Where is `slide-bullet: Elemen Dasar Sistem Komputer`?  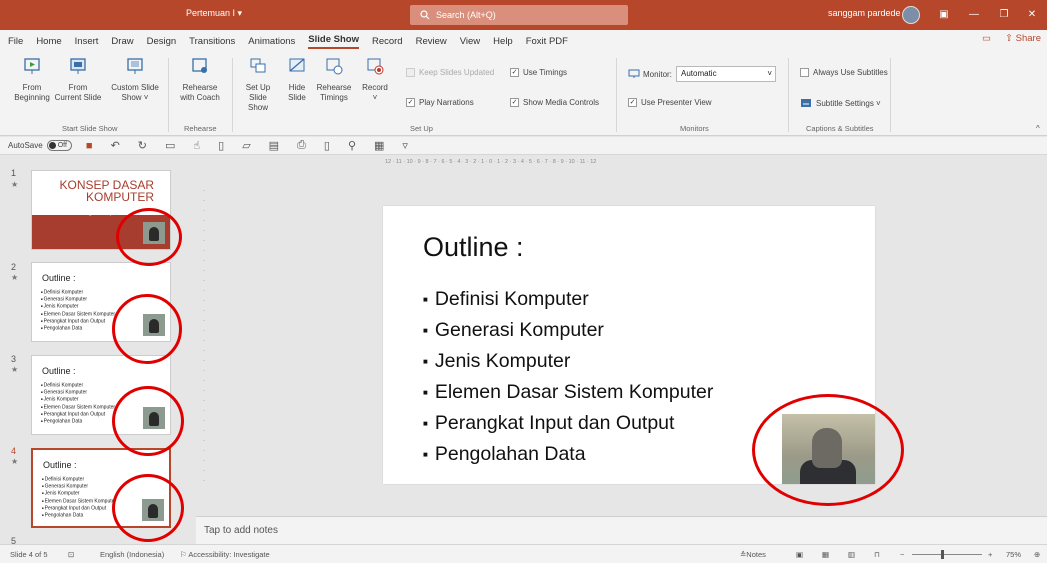
slide-bullet: Elemen Dasar Sistem Komputer is located at coordinates (568, 392).